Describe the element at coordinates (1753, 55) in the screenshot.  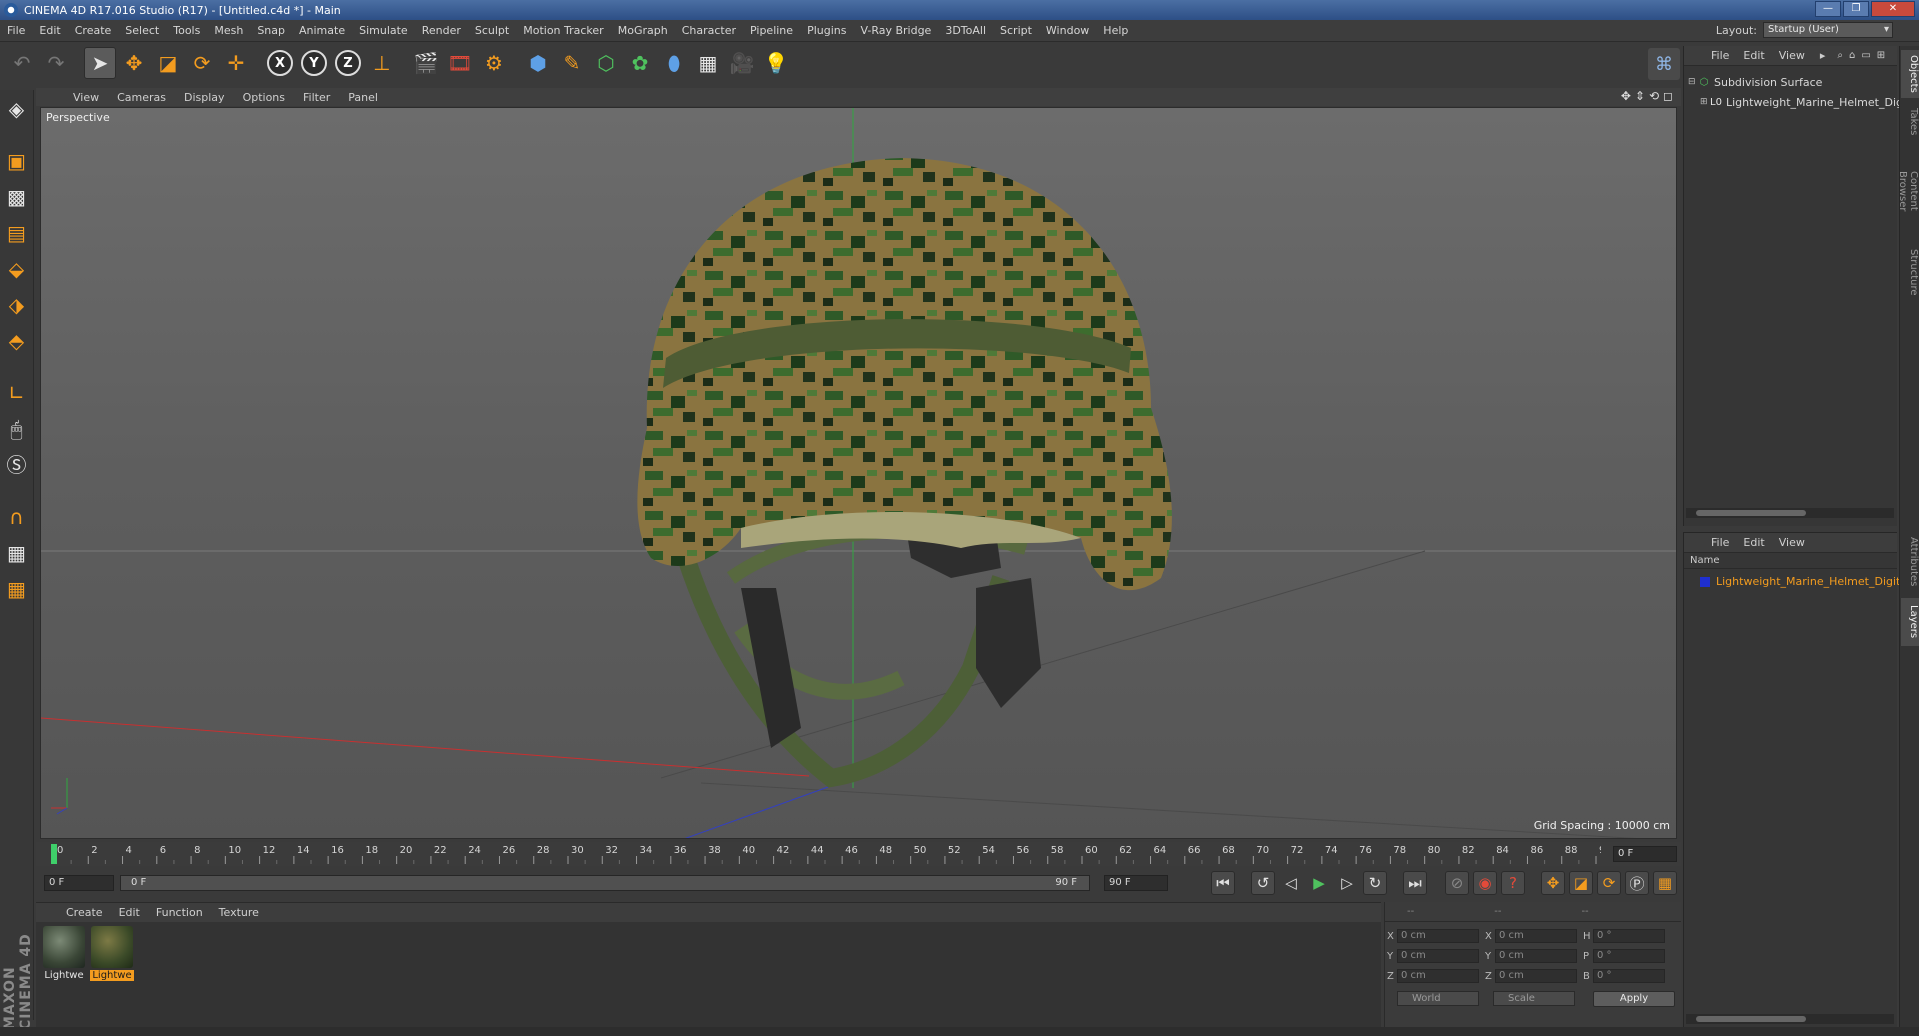
I see `object-menu-edit: Edit` at that location.